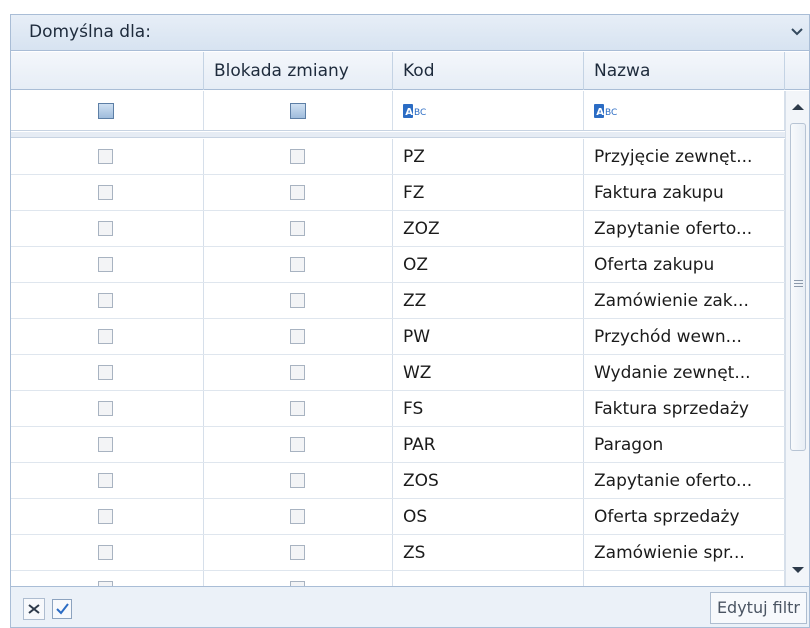  Describe the element at coordinates (398, 445) in the screenshot. I see `table-row: PAR Paragon` at that location.